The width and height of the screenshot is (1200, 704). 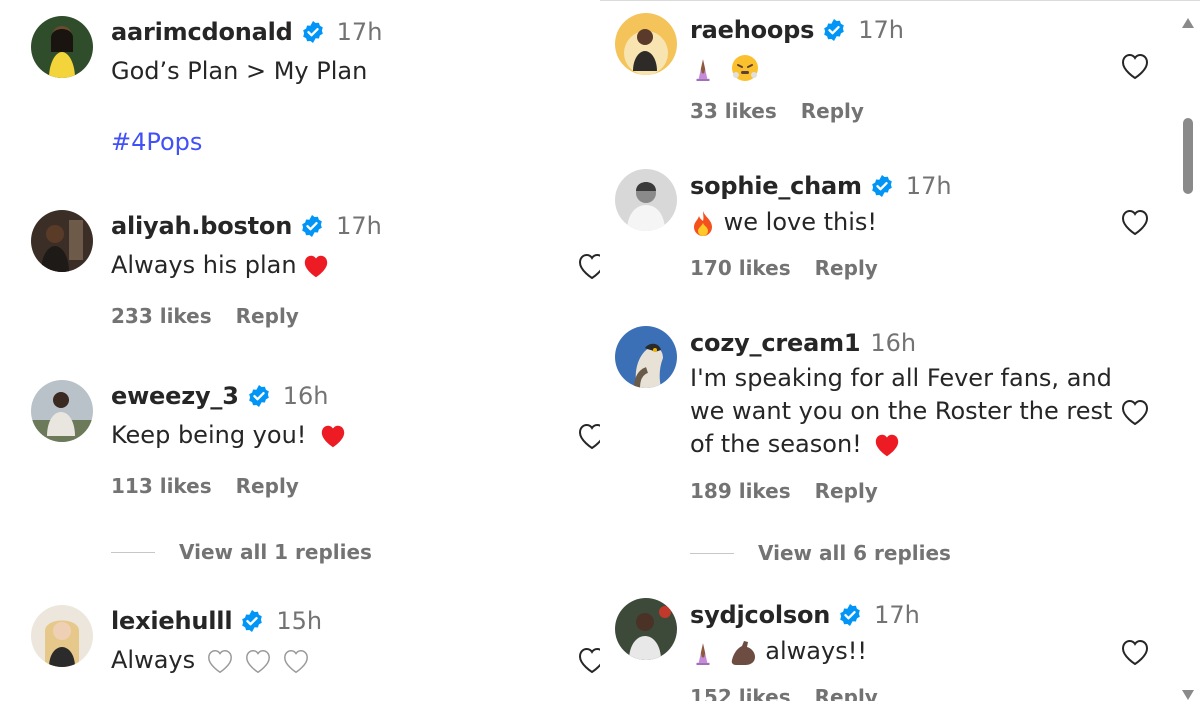 I want to click on username: aliyah.boston, so click(x=201, y=226).